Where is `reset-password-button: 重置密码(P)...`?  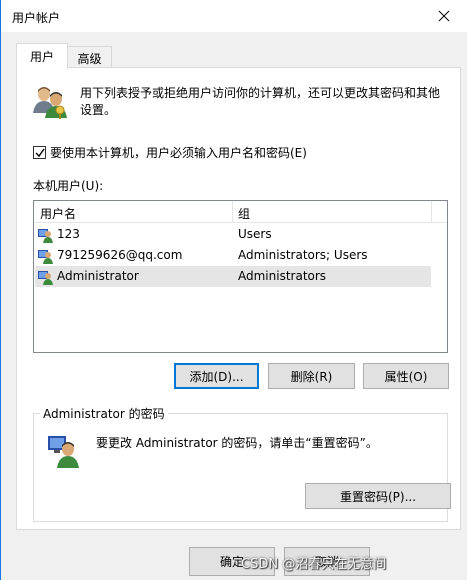 reset-password-button: 重置密码(P)... is located at coordinates (378, 496).